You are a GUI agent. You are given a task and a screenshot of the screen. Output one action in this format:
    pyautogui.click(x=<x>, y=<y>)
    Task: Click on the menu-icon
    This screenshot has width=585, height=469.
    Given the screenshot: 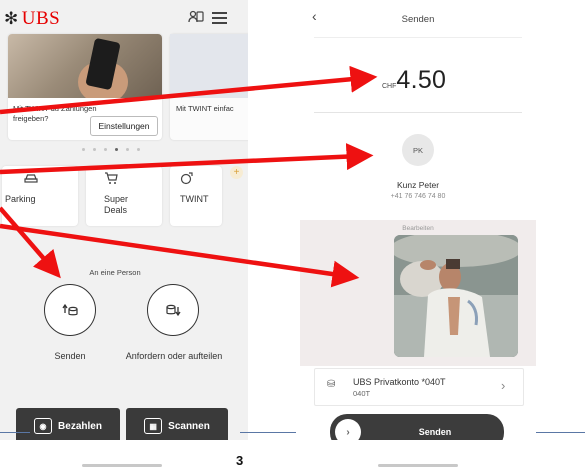 What is the action you would take?
    pyautogui.click(x=219, y=18)
    